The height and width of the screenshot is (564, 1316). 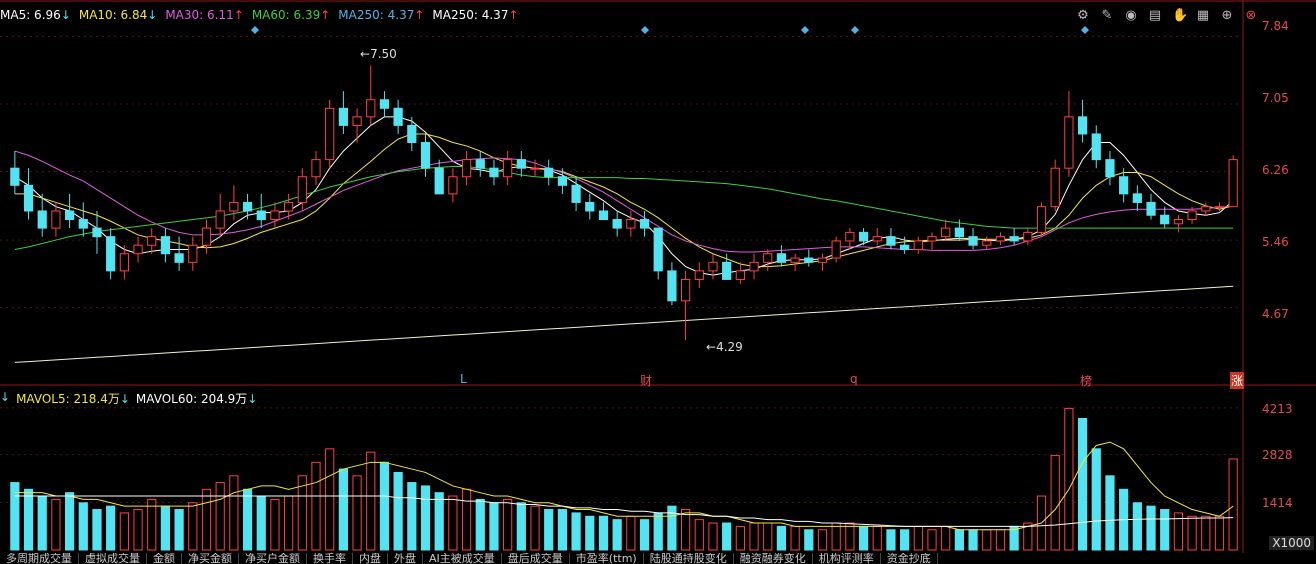 I want to click on pen-icon: ✎, so click(x=1107, y=15).